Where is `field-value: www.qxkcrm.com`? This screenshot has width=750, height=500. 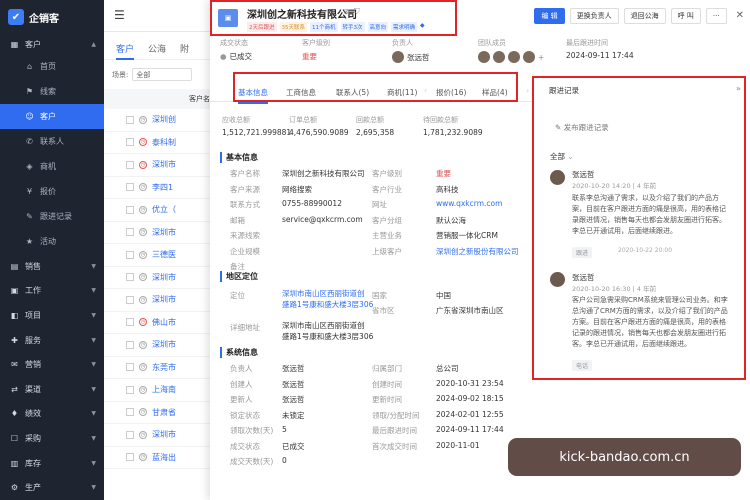
field-value: www.qxkcrm.com is located at coordinates (469, 203).